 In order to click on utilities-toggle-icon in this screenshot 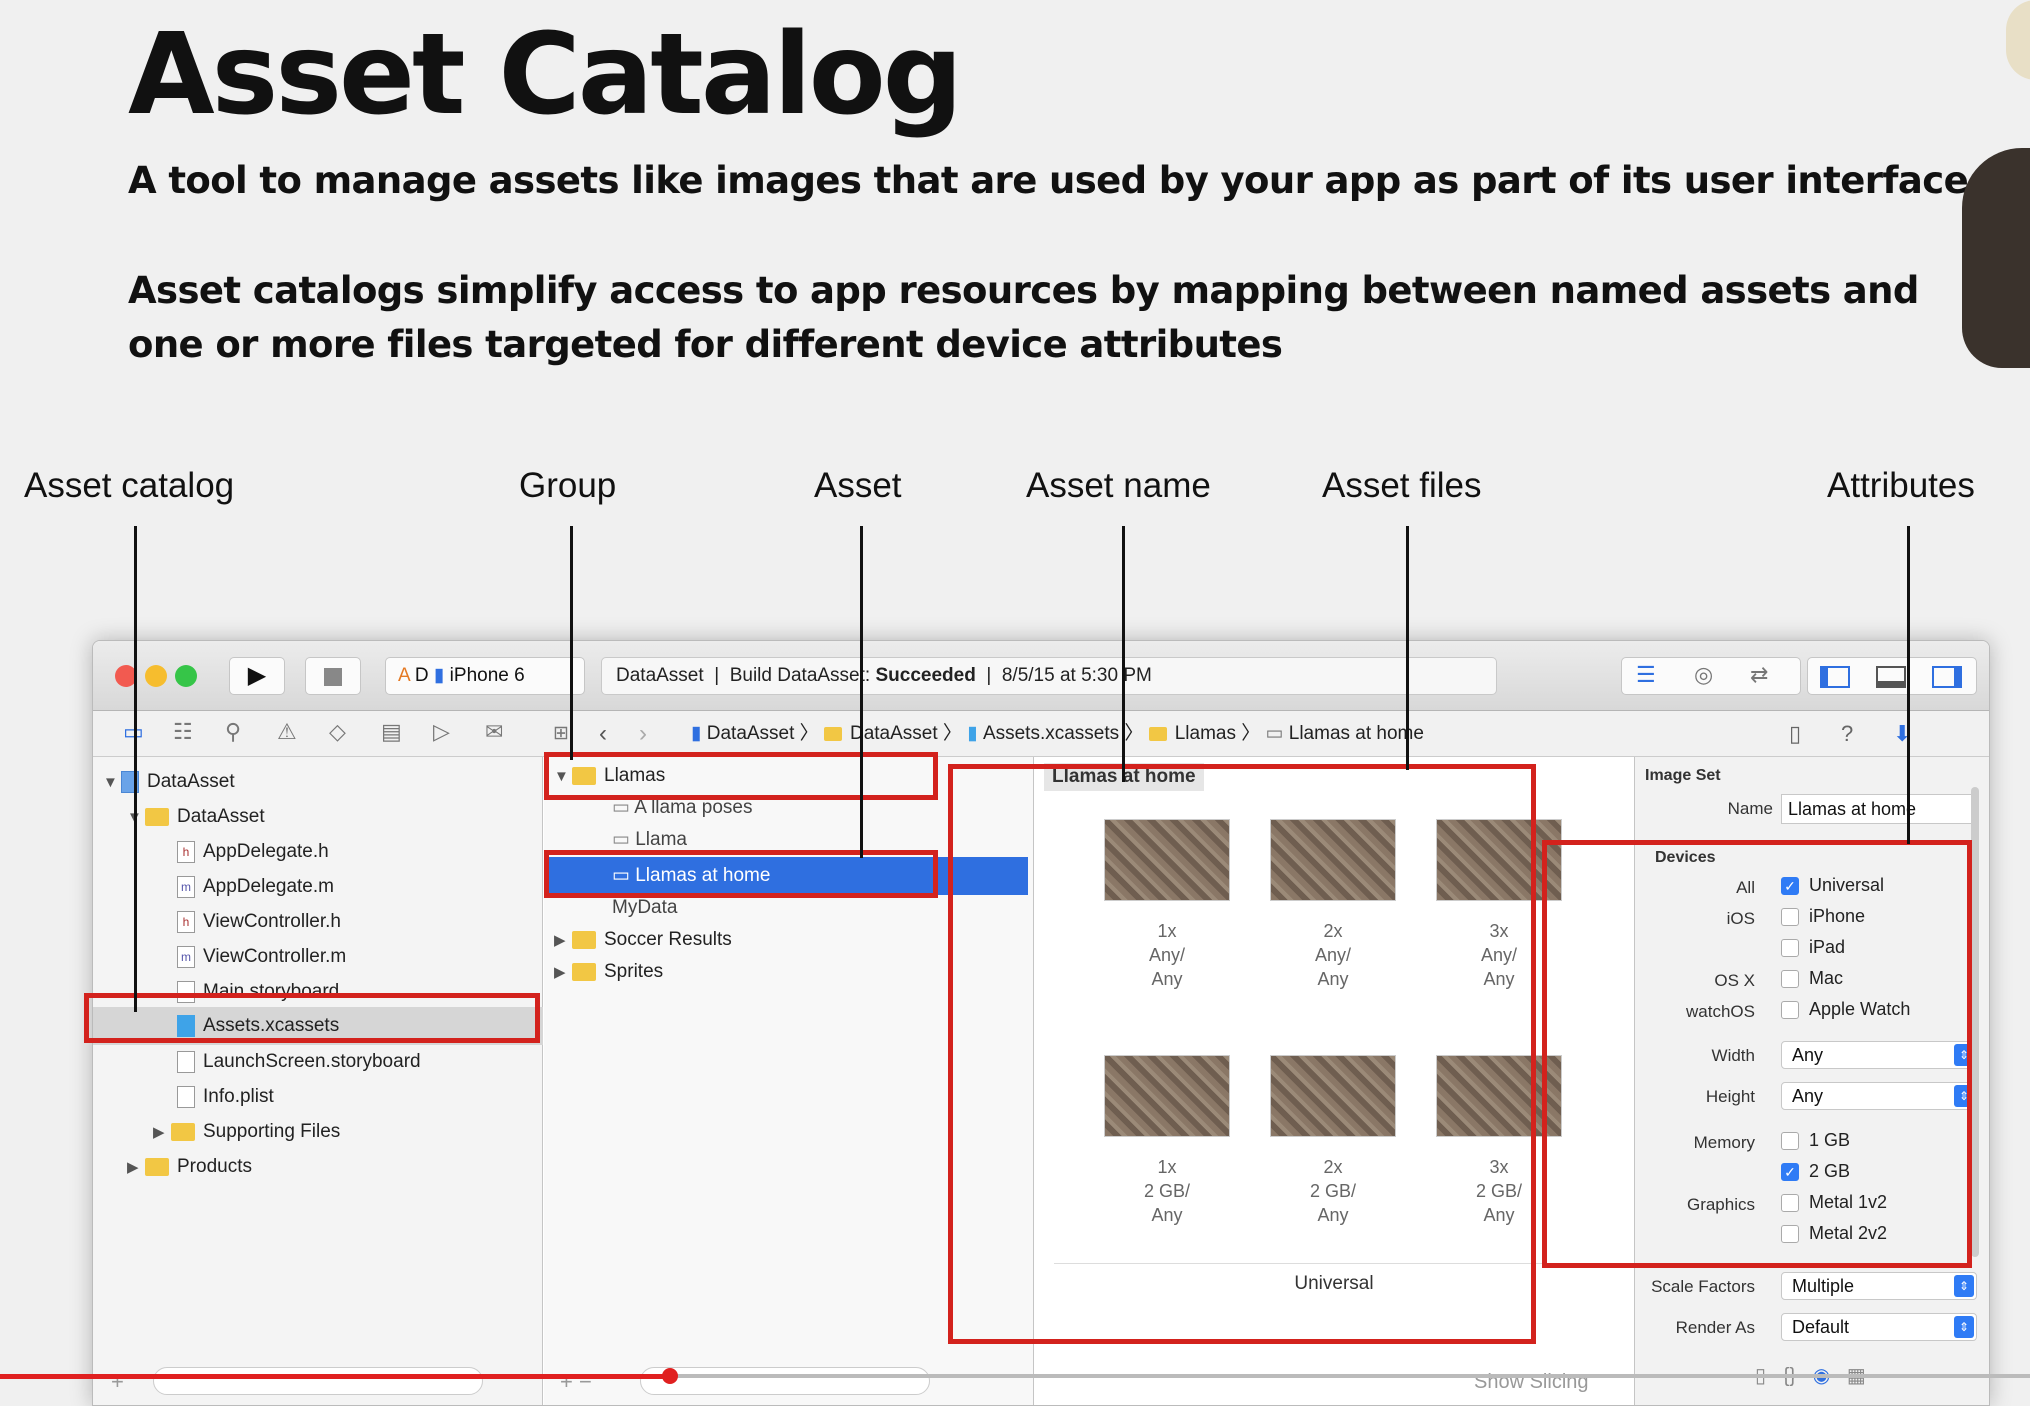, I will do `click(1947, 677)`.